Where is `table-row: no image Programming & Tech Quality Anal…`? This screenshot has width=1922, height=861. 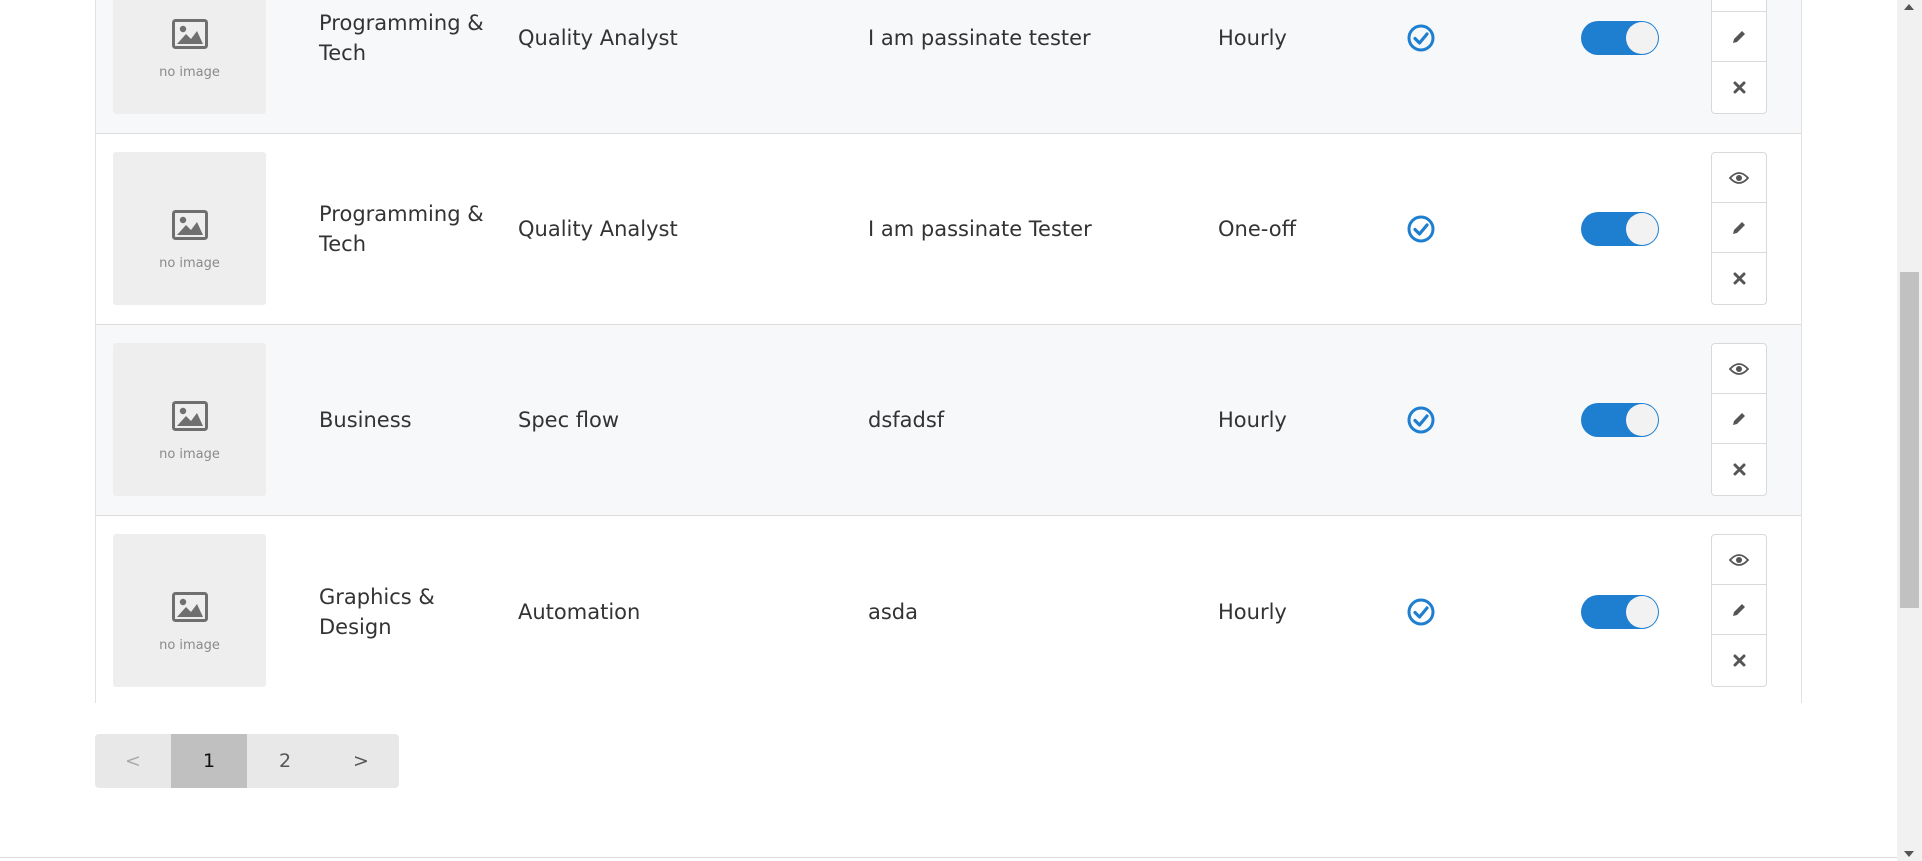 table-row: no image Programming & Tech Quality Anal… is located at coordinates (948, 67).